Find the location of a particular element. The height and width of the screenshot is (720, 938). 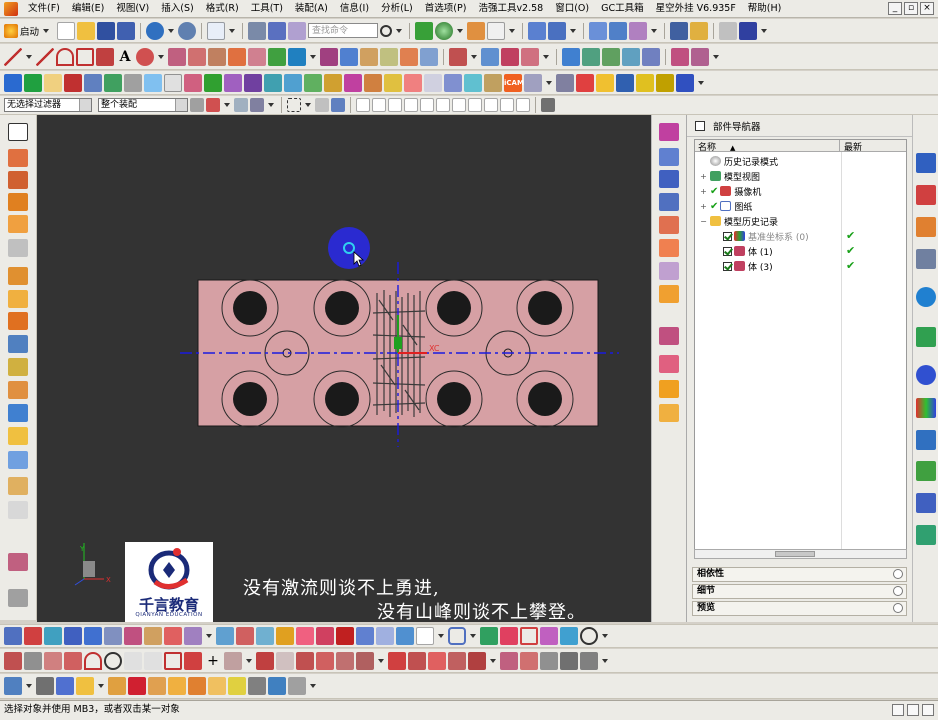

new-file-icon is located at coordinates (66, 30).